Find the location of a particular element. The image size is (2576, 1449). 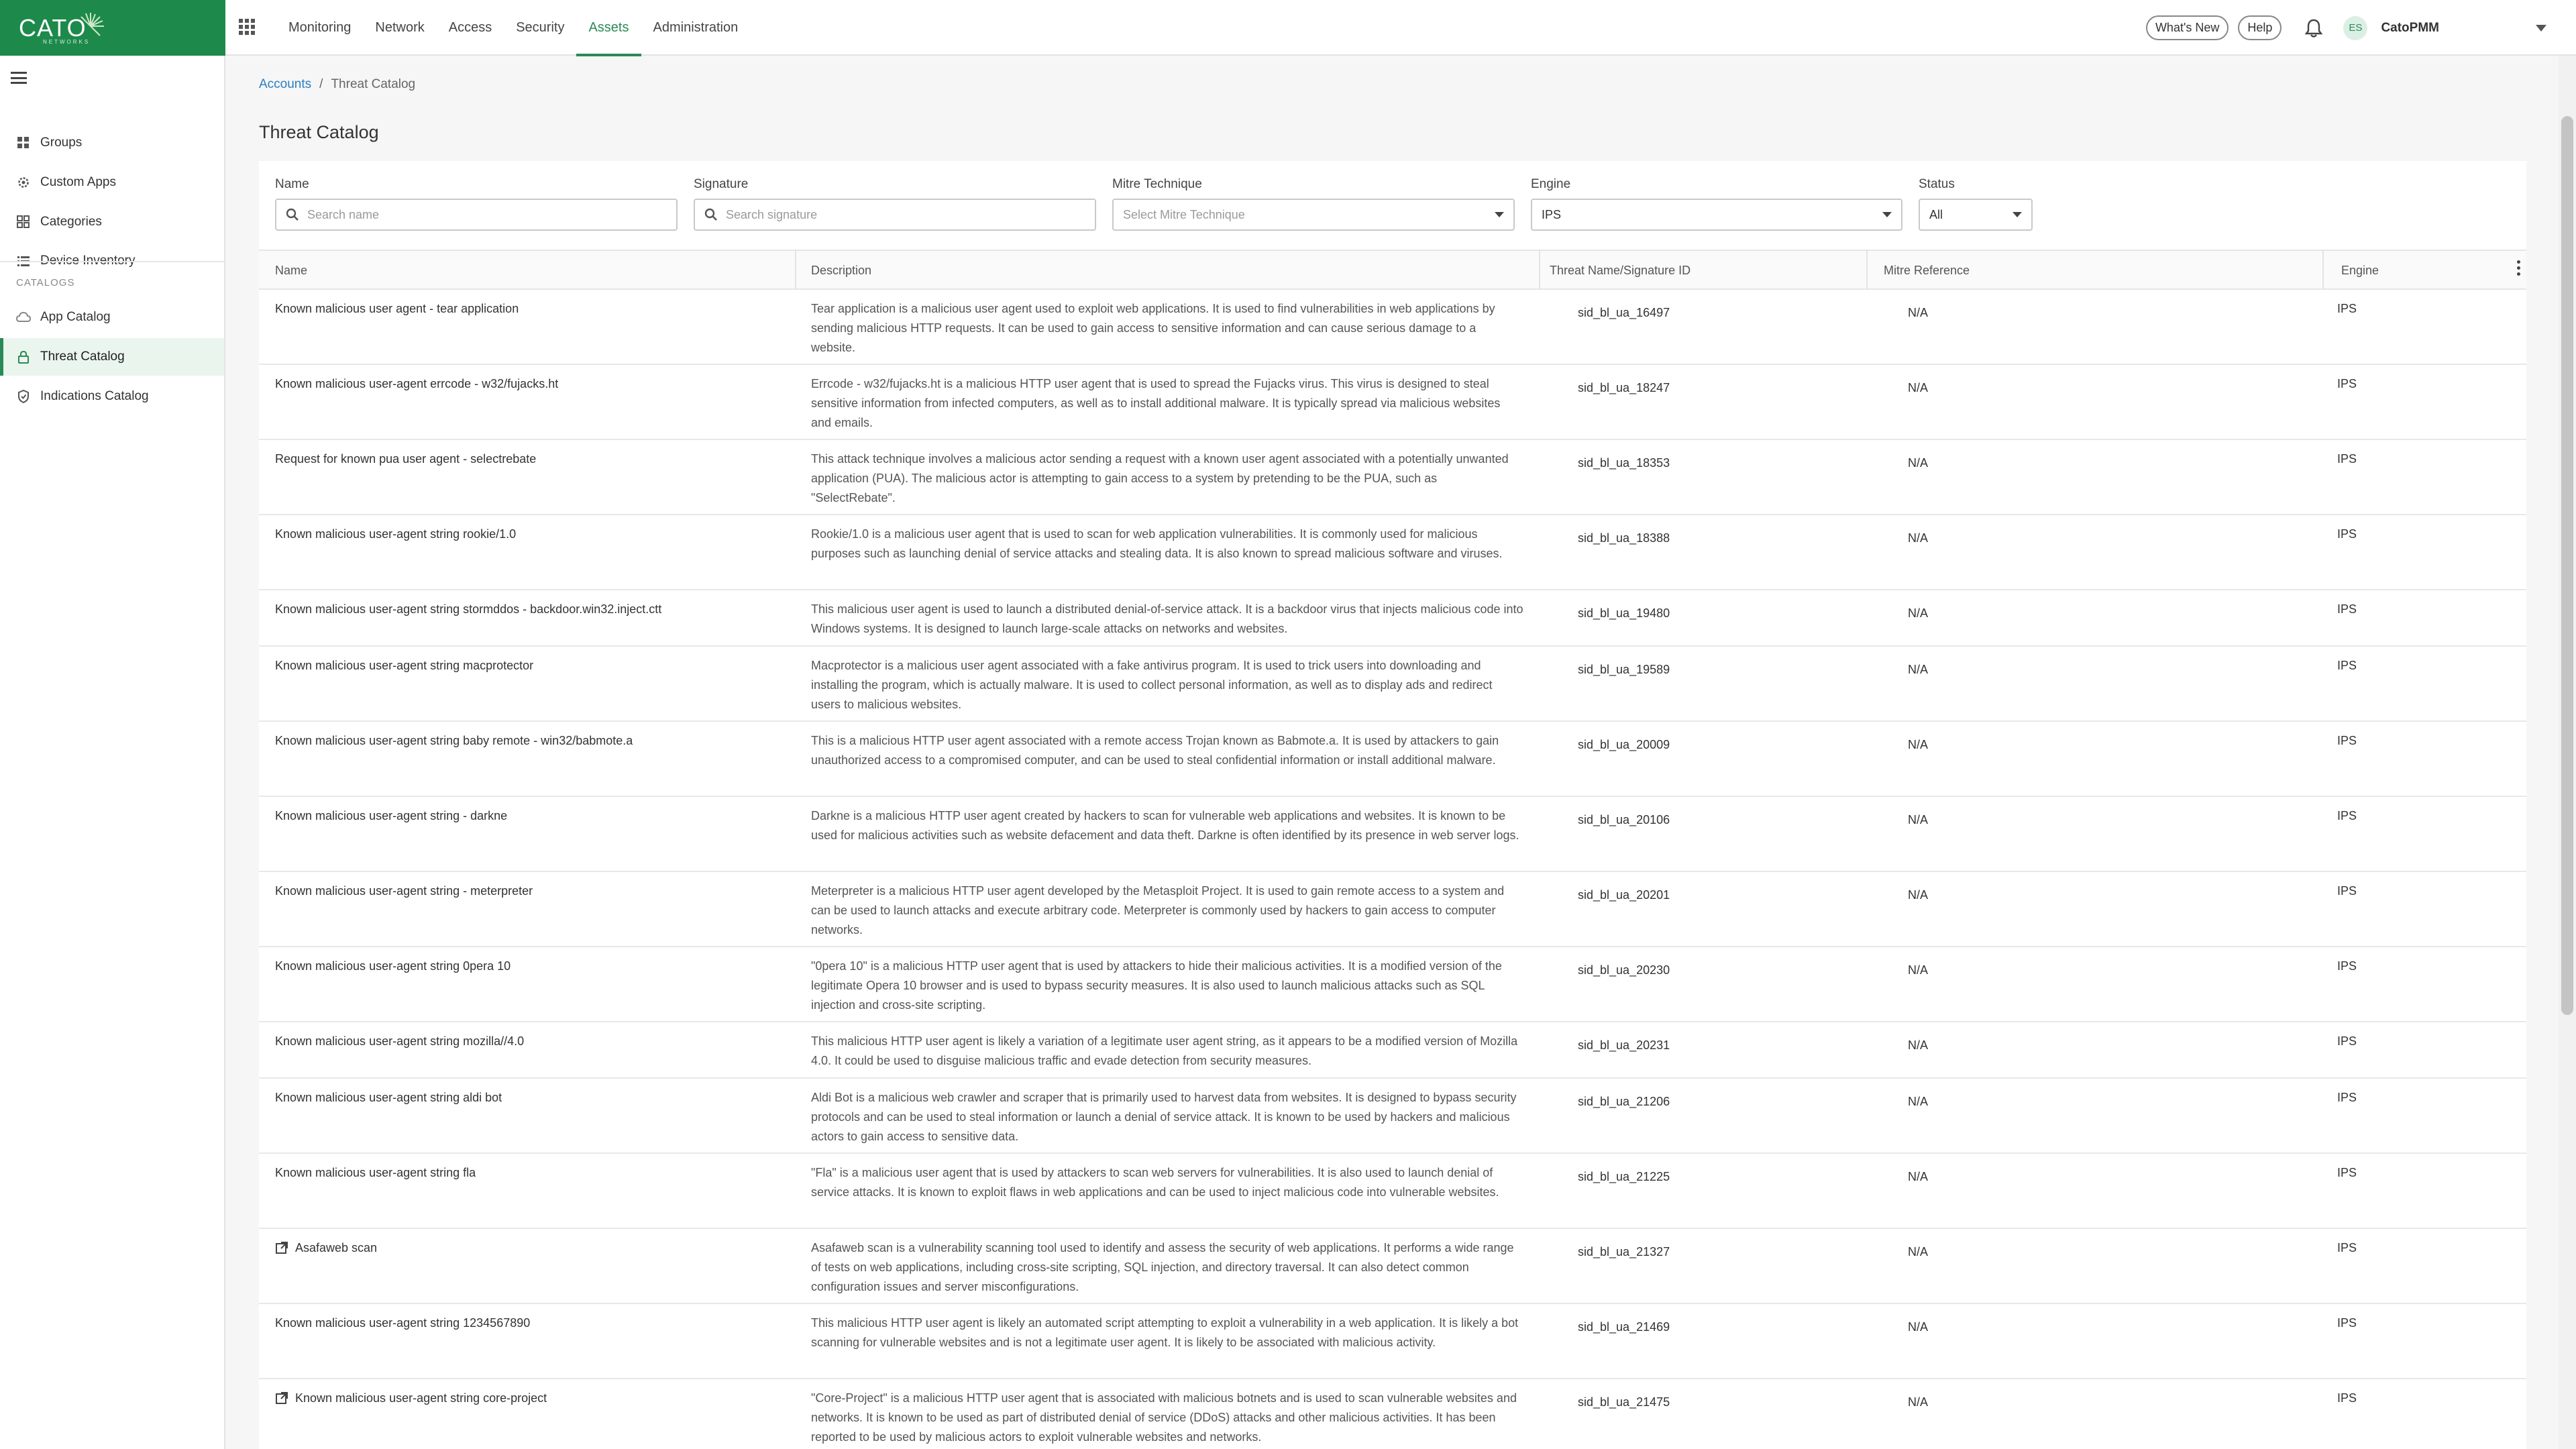

whats-new-button: What's New is located at coordinates (2187, 27).